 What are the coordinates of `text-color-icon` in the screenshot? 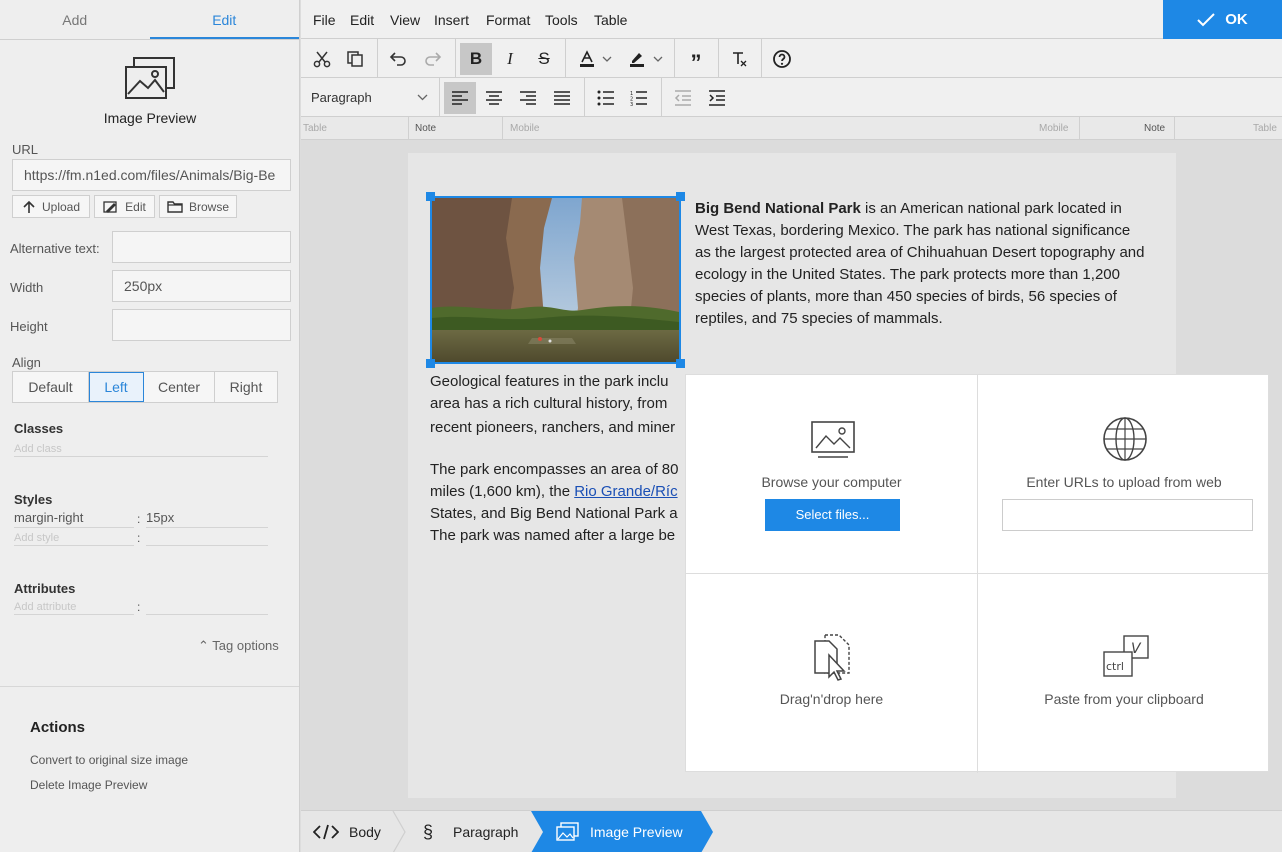 It's located at (587, 58).